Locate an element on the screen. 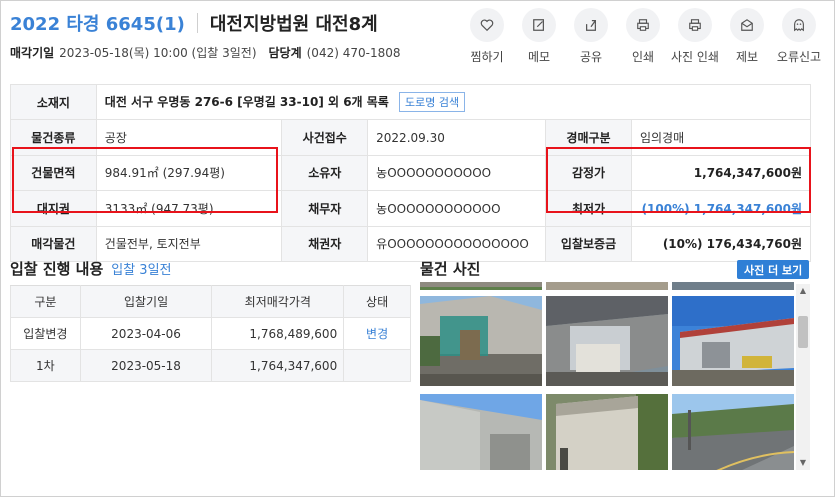 Image resolution: width=835 pixels, height=497 pixels. building-area-label: 건물면적 is located at coordinates (53, 173).